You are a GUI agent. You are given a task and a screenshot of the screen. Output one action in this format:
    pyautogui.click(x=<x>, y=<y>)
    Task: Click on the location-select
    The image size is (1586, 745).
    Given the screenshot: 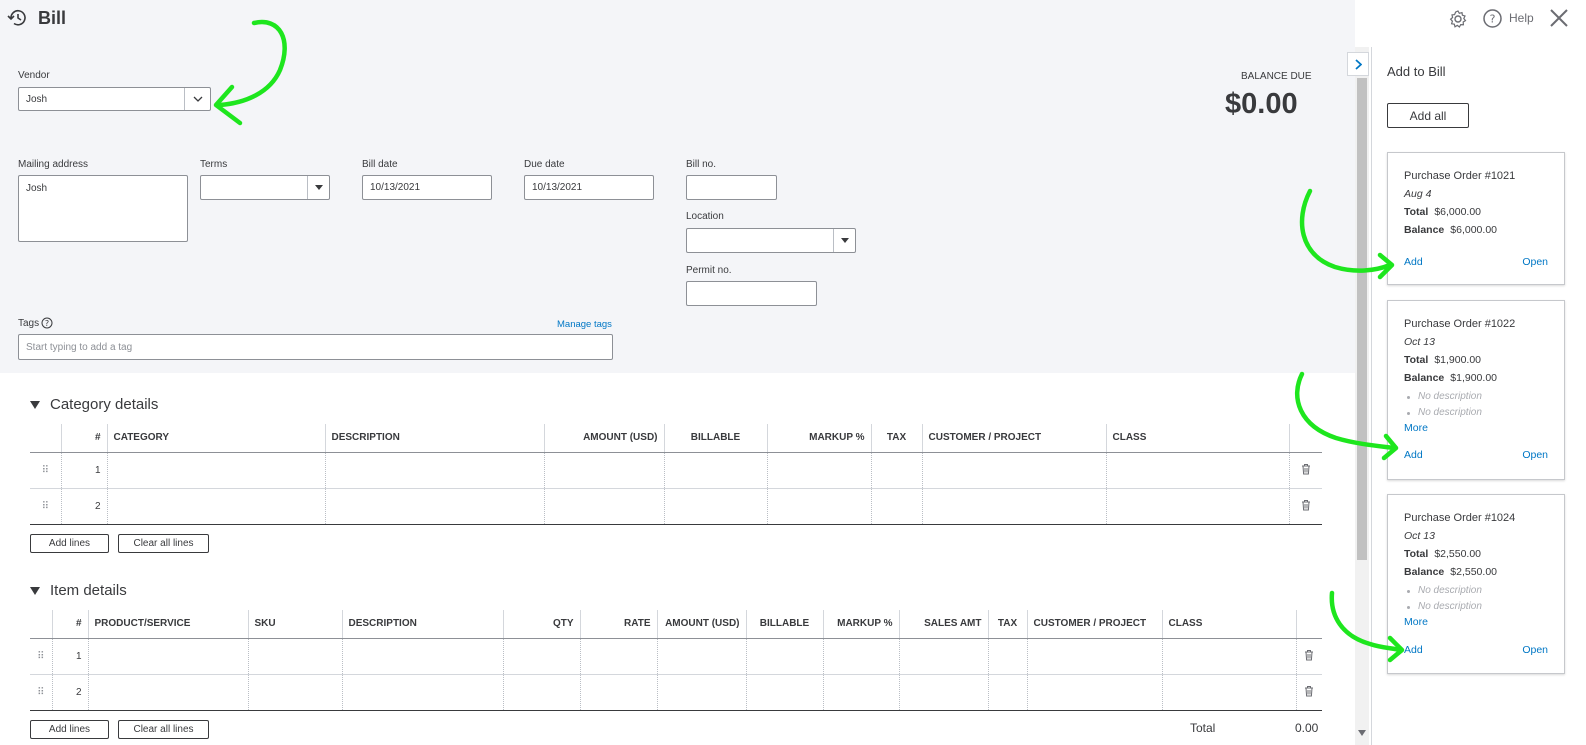 What is the action you would take?
    pyautogui.click(x=771, y=240)
    